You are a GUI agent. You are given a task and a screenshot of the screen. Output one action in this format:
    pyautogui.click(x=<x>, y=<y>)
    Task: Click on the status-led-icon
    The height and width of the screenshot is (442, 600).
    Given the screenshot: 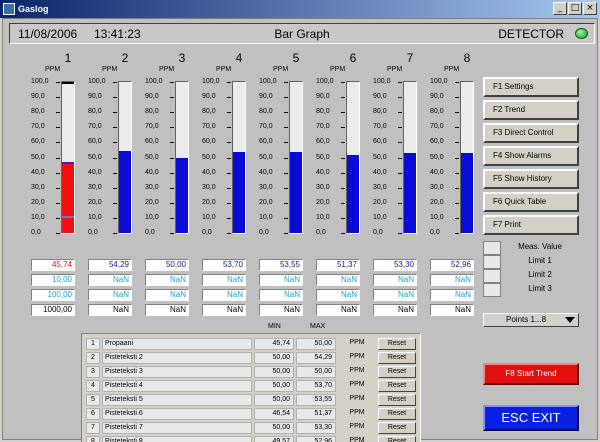 What is the action you would take?
    pyautogui.click(x=581, y=33)
    